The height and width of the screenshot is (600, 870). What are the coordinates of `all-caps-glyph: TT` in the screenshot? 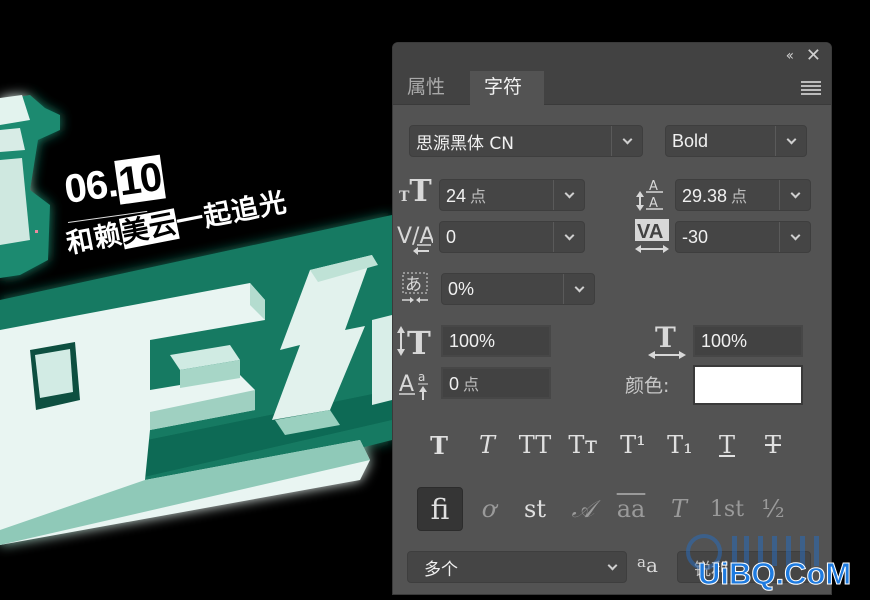 It's located at (535, 445).